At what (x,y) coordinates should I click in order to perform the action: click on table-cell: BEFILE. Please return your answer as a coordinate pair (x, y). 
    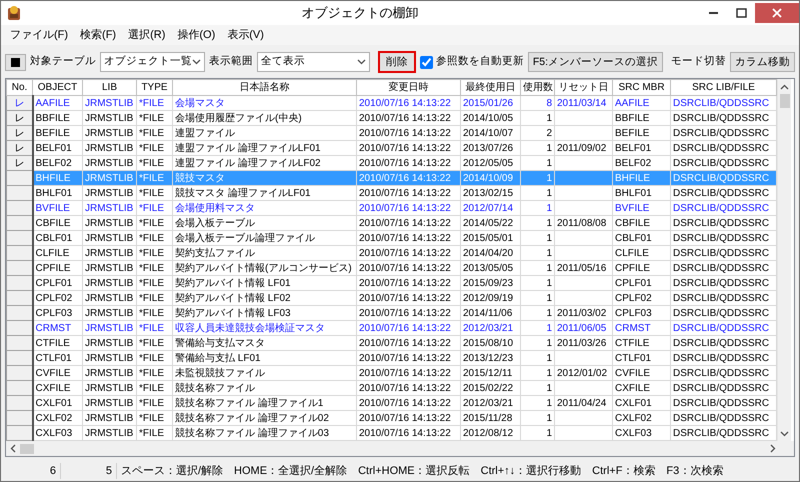
    Looking at the image, I should click on (57, 133).